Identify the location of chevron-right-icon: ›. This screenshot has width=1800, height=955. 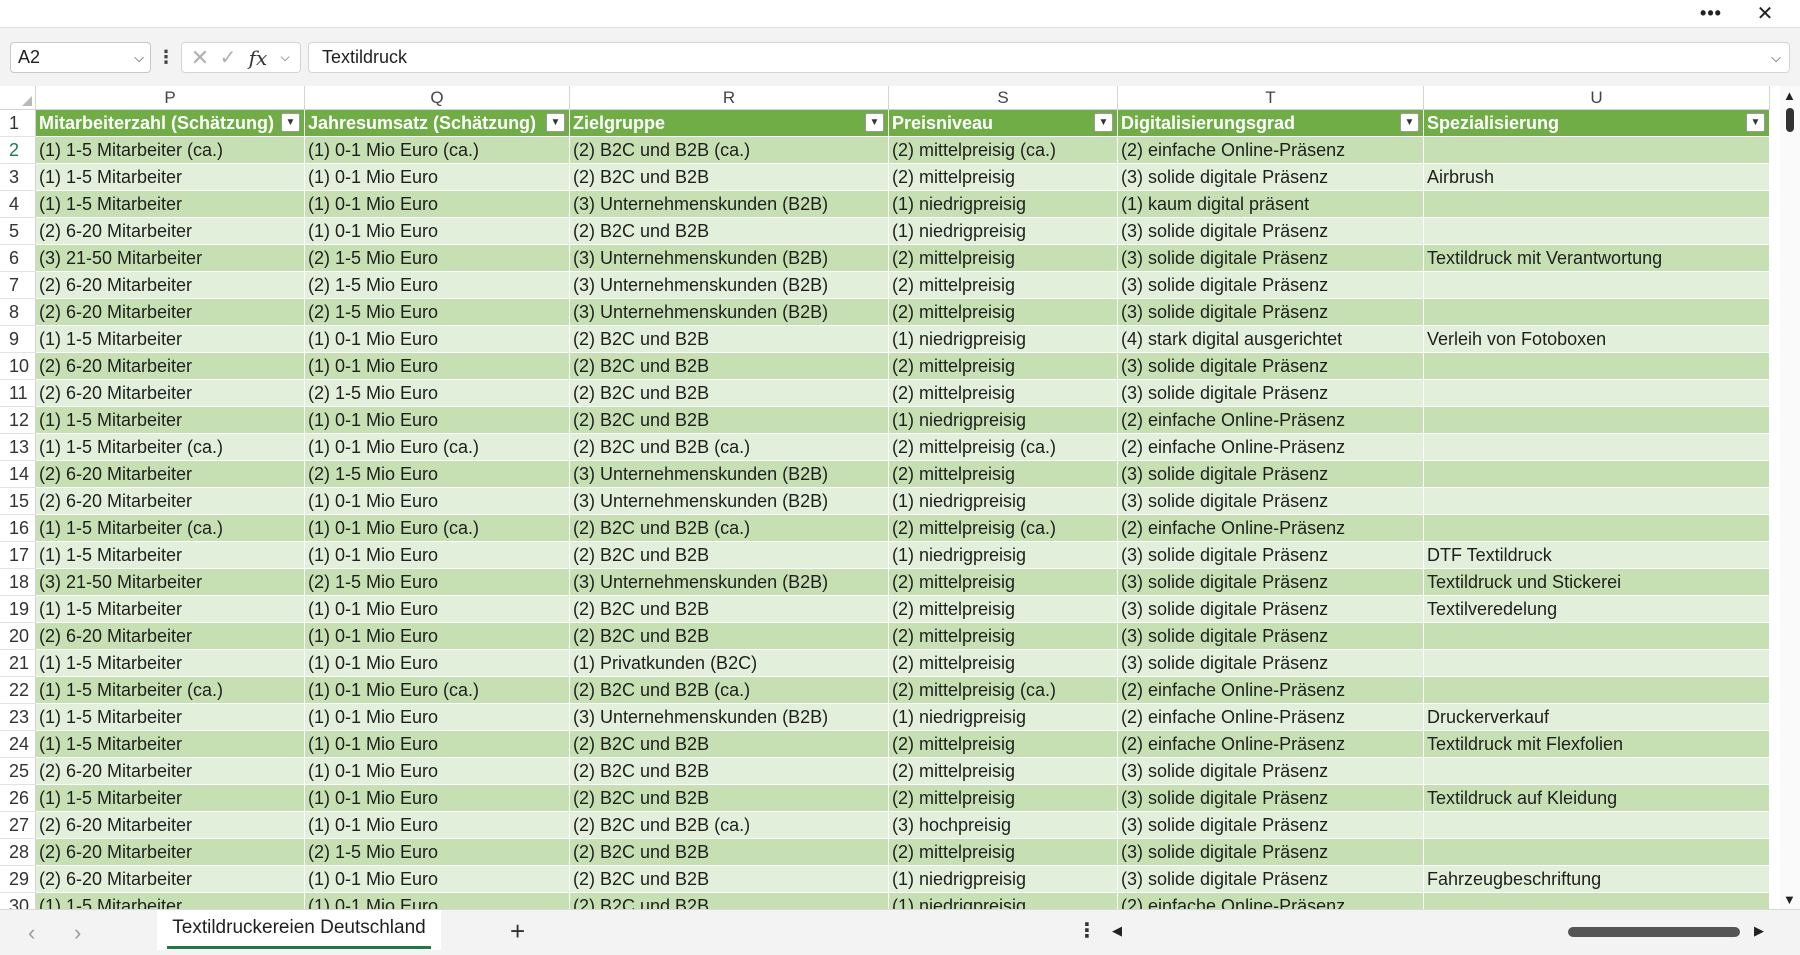
(77, 933).